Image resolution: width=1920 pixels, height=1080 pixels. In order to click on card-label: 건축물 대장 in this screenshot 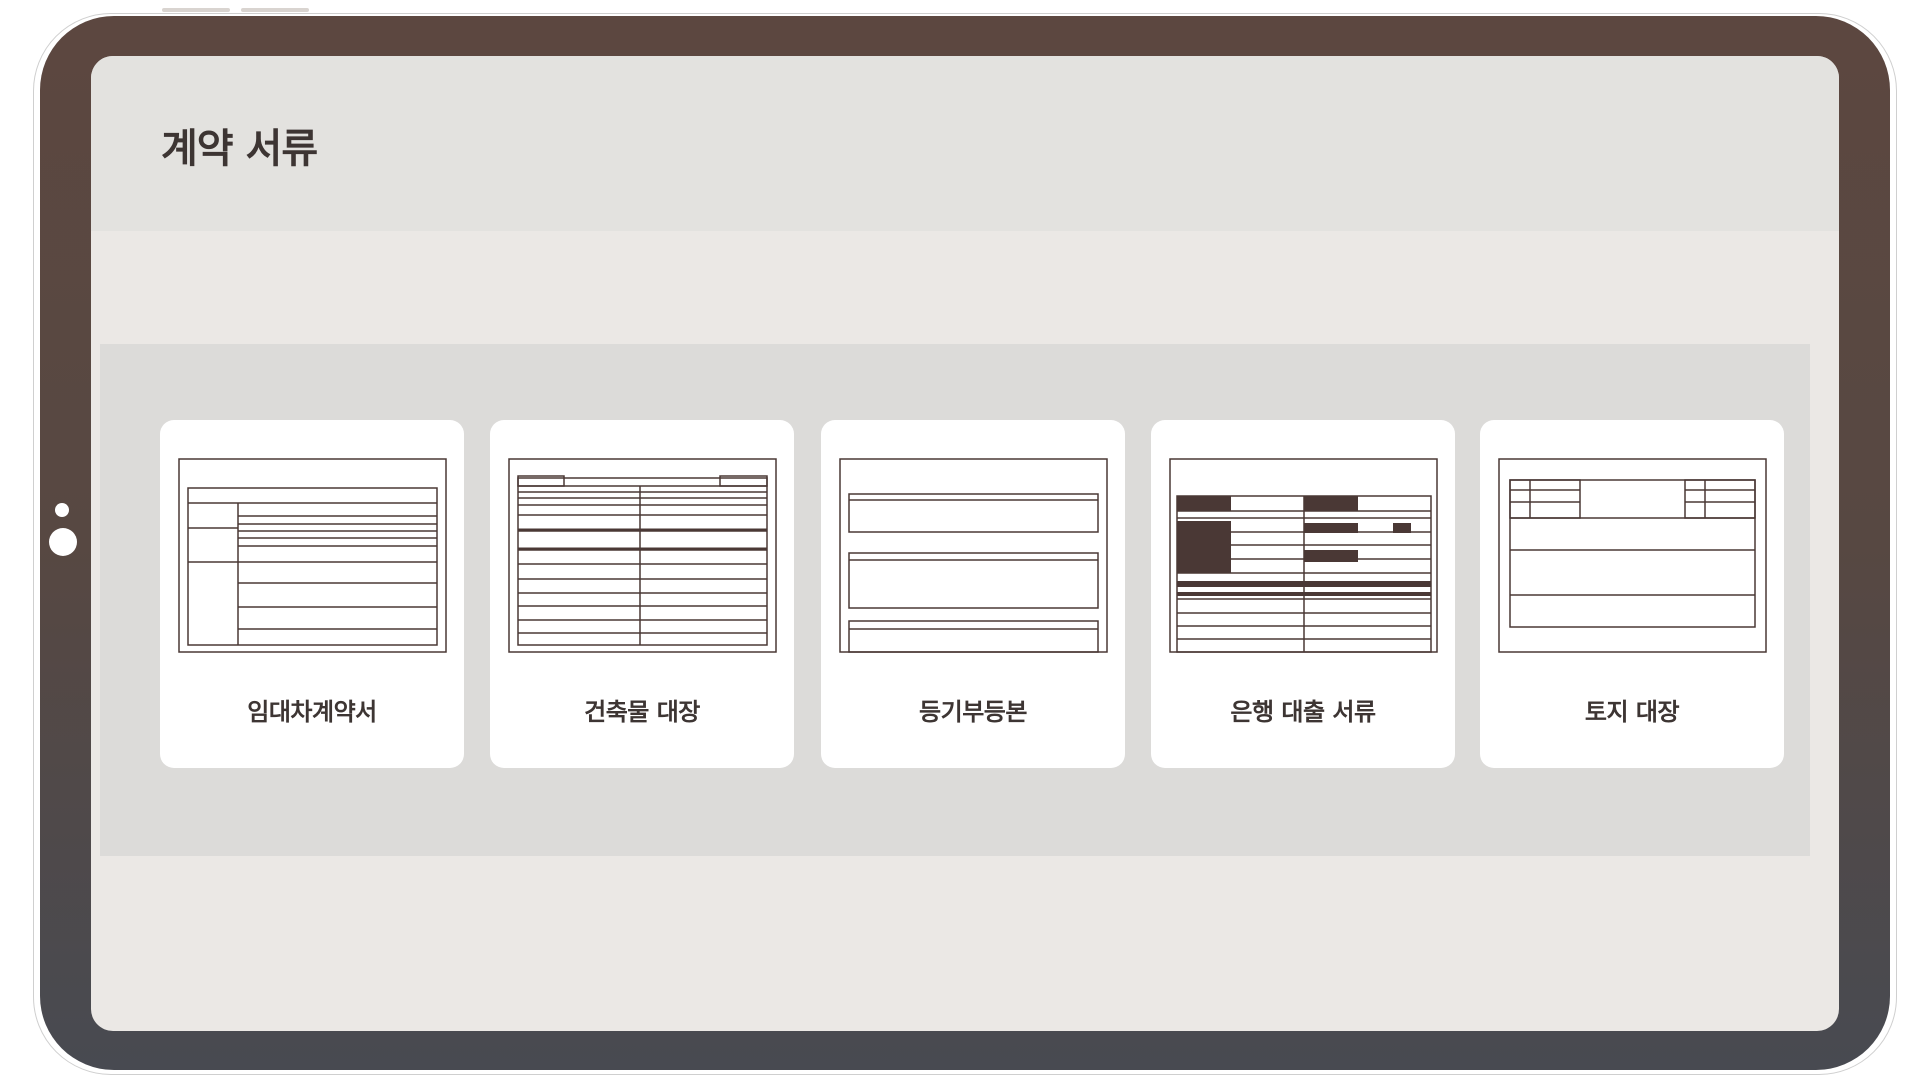, I will do `click(642, 712)`.